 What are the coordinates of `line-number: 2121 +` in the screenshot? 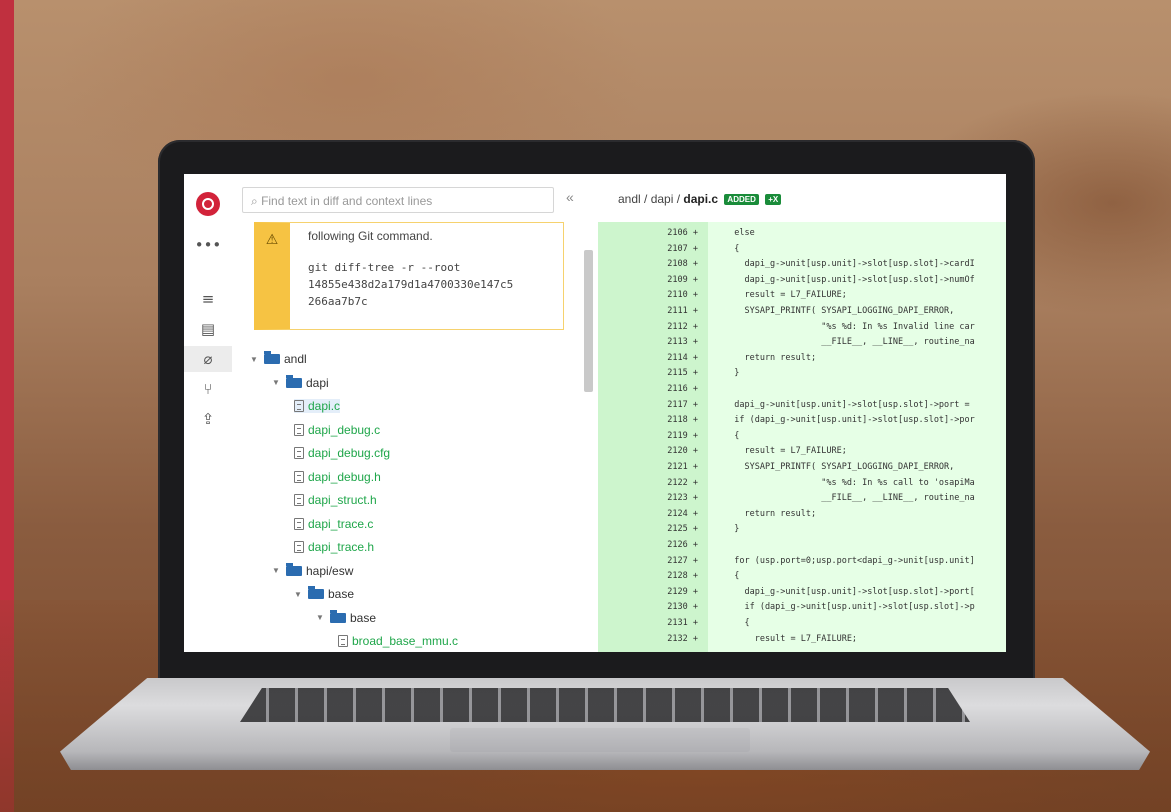 It's located at (677, 467).